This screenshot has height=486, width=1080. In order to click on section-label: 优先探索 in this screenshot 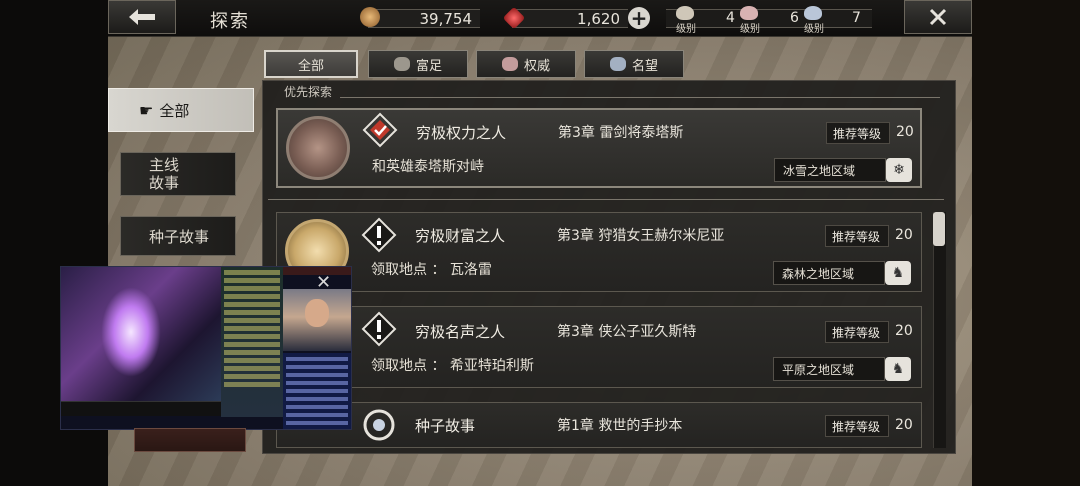, I will do `click(308, 92)`.